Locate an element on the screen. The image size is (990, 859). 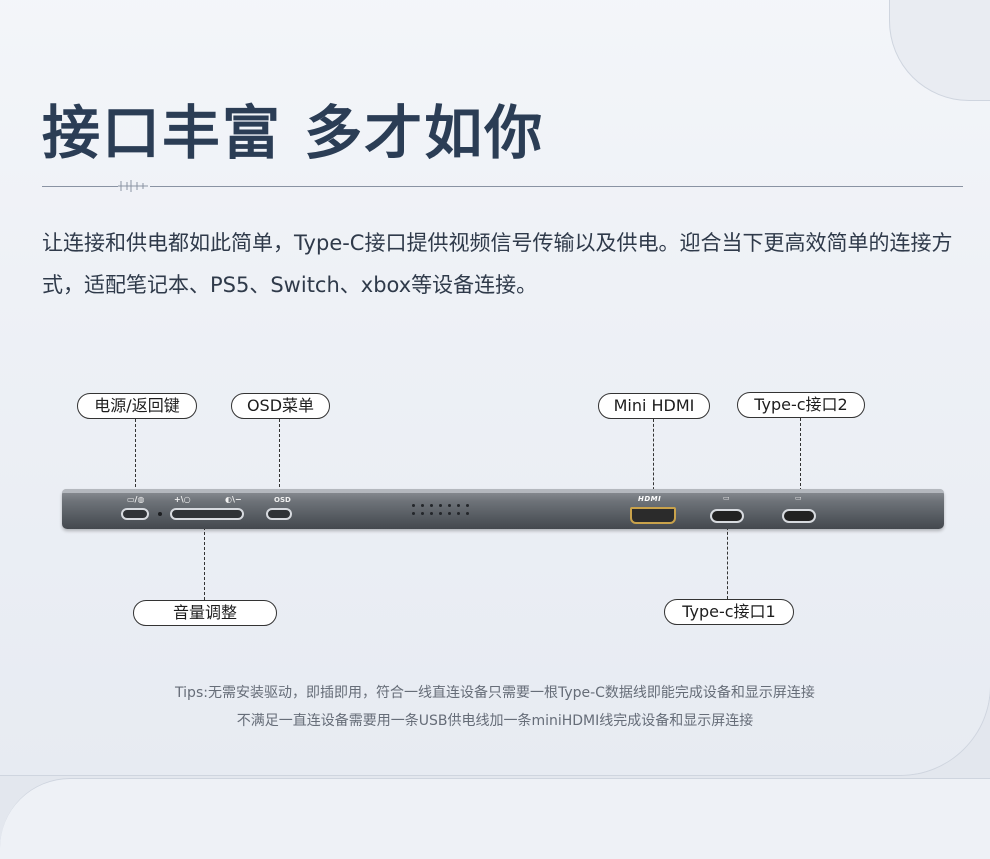
volume-minus-label: ◐\− is located at coordinates (233, 499).